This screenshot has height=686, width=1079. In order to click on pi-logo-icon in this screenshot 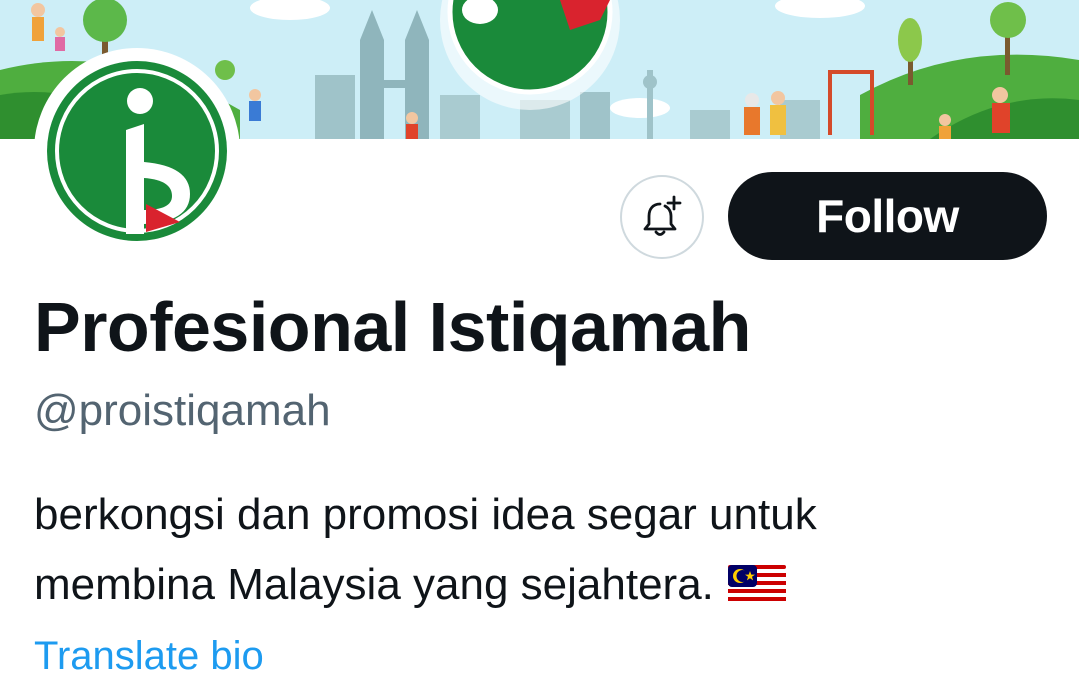, I will do `click(137, 151)`.